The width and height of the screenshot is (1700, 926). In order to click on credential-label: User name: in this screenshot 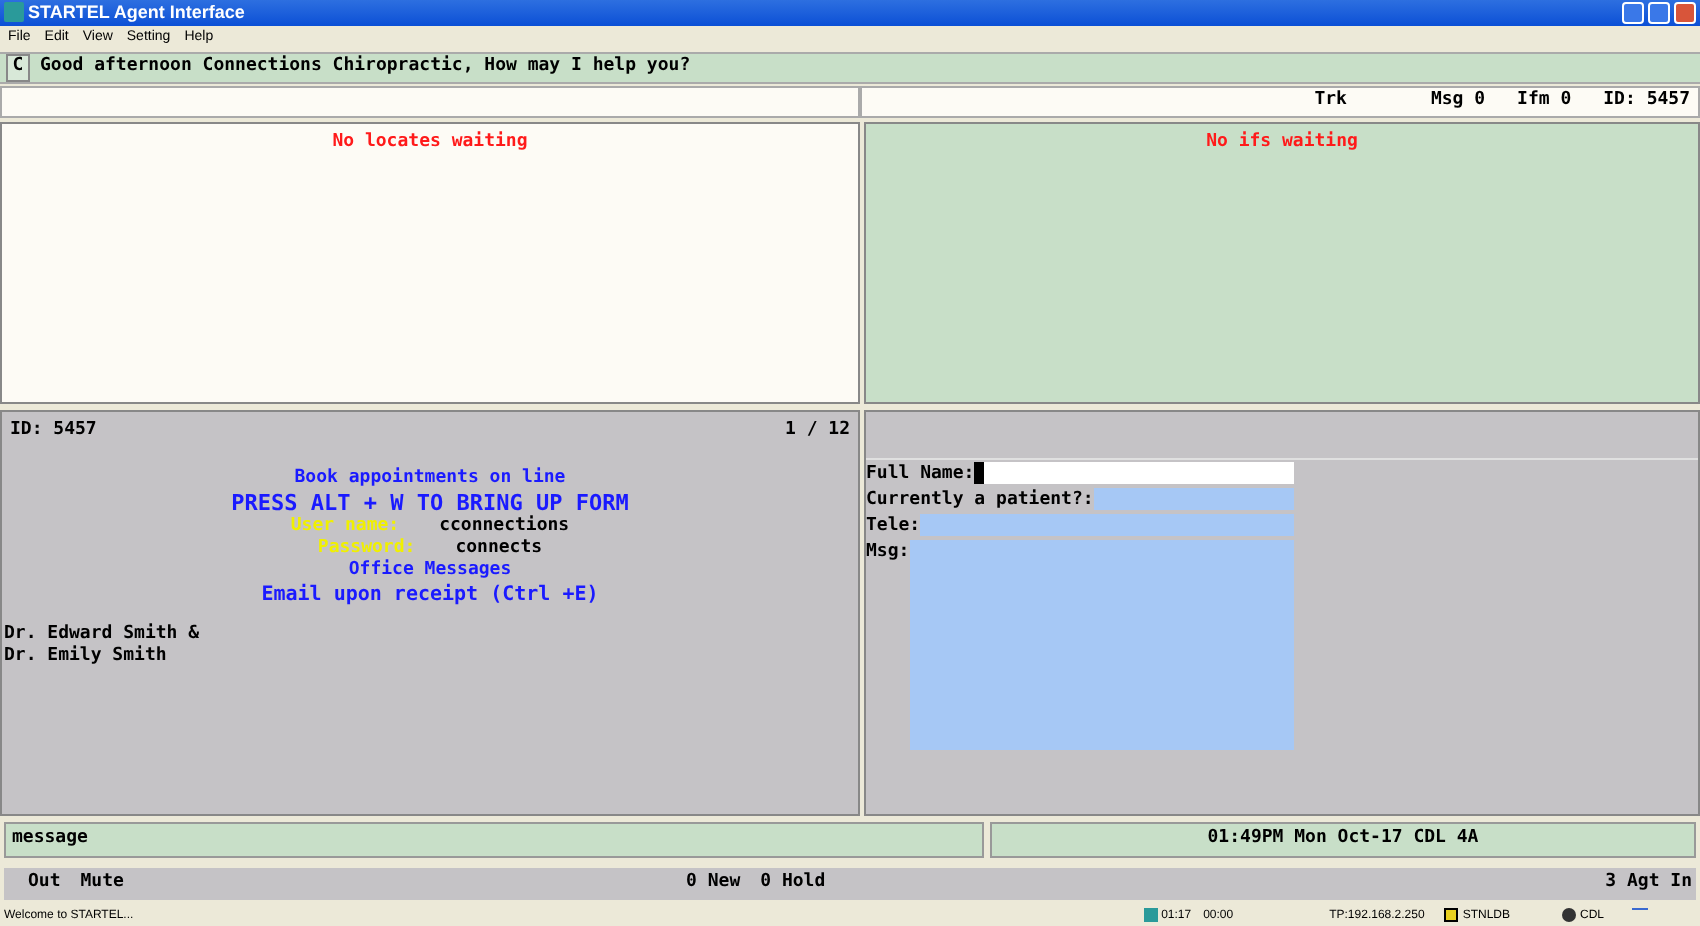, I will do `click(345, 526)`.